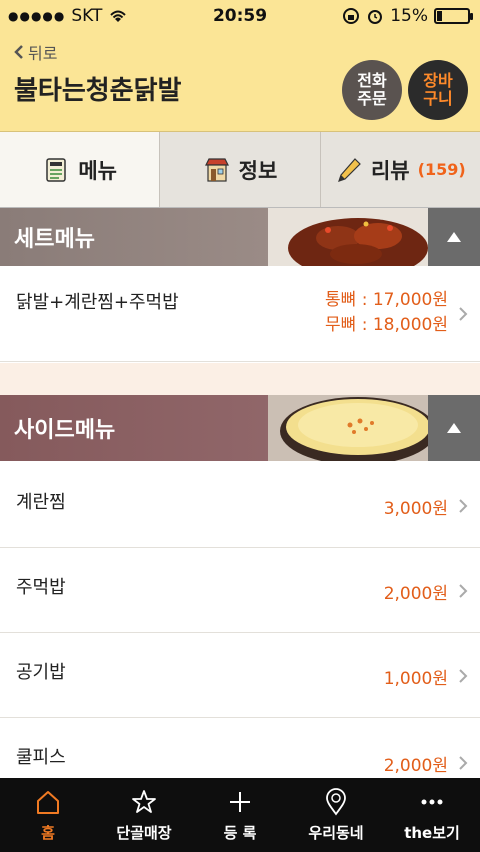  Describe the element at coordinates (390, 170) in the screenshot. I see `tab-review-label: 리뷰` at that location.